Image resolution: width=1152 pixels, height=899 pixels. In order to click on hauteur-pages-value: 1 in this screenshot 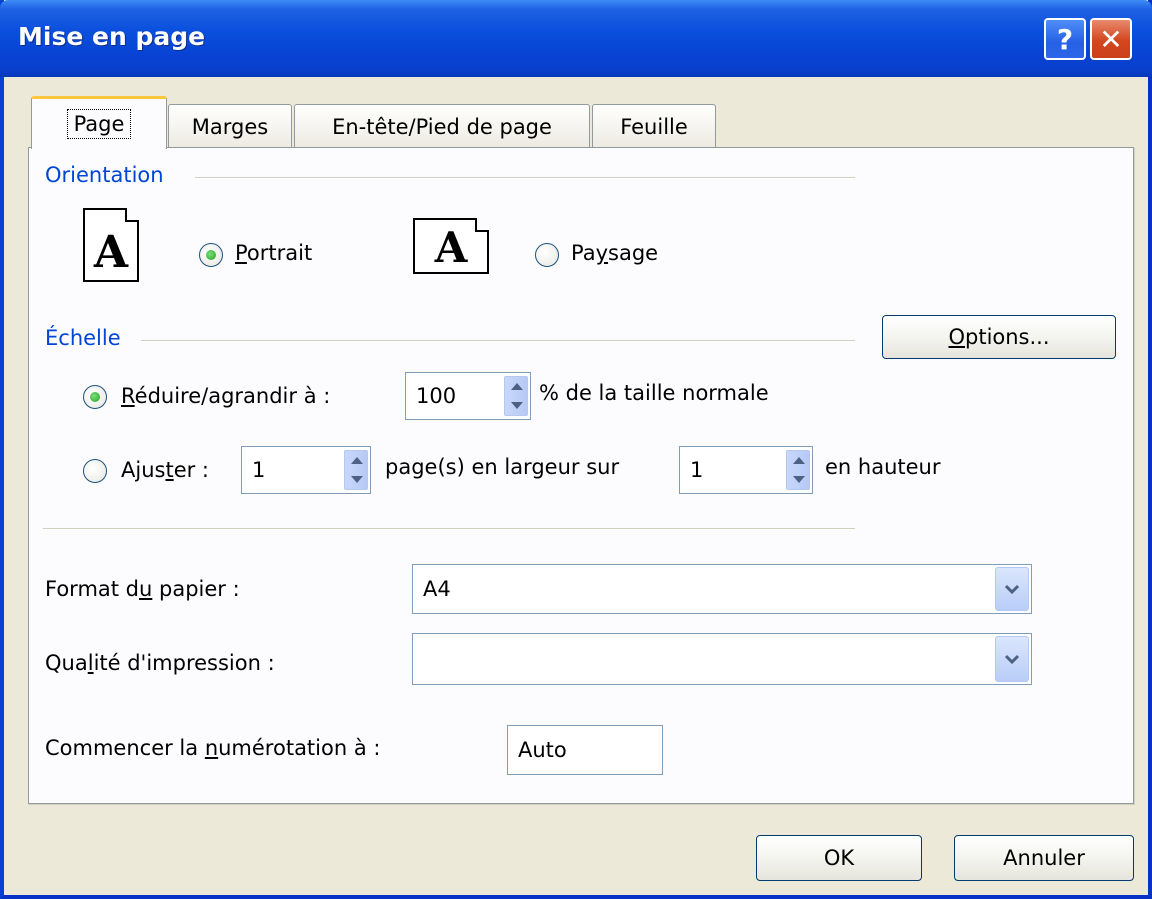, I will do `click(697, 470)`.